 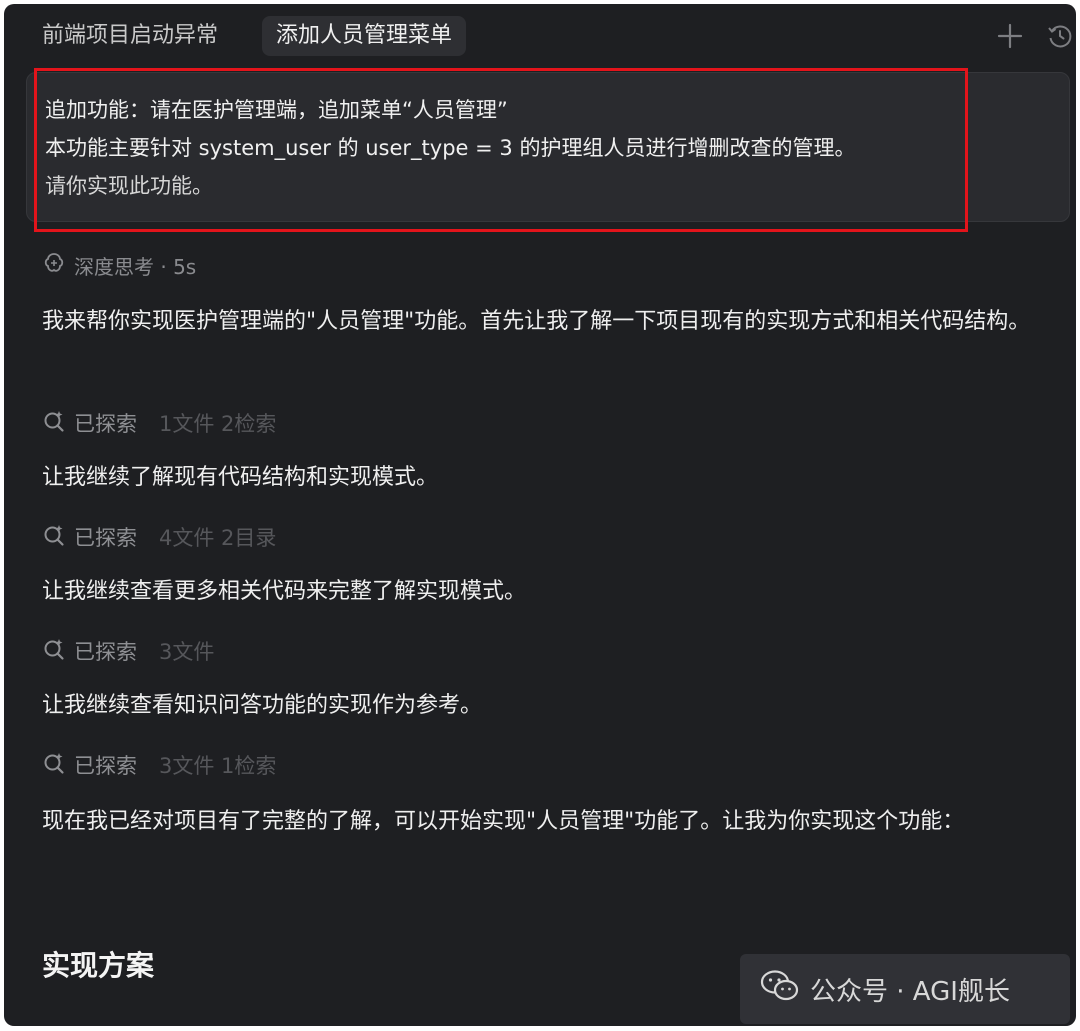 I want to click on watermark: 公众号 · AGI舰长, so click(x=905, y=989).